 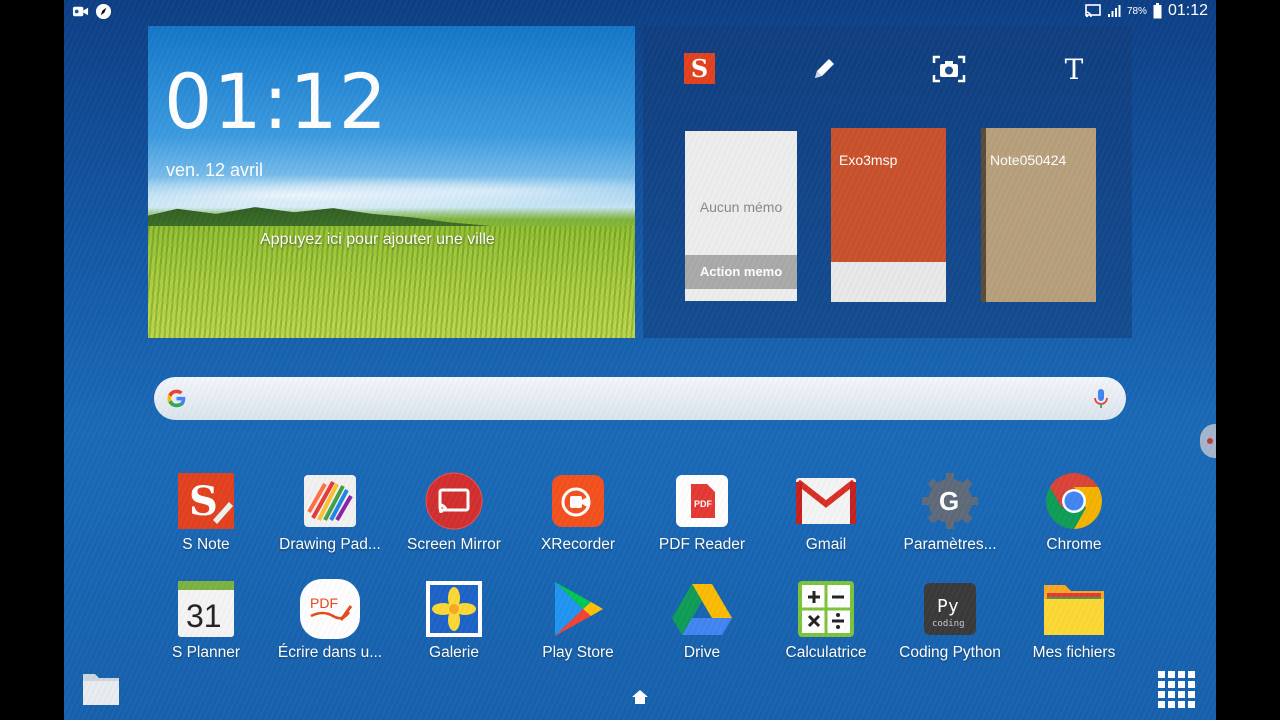 I want to click on app-label: XRecorder, so click(x=578, y=544).